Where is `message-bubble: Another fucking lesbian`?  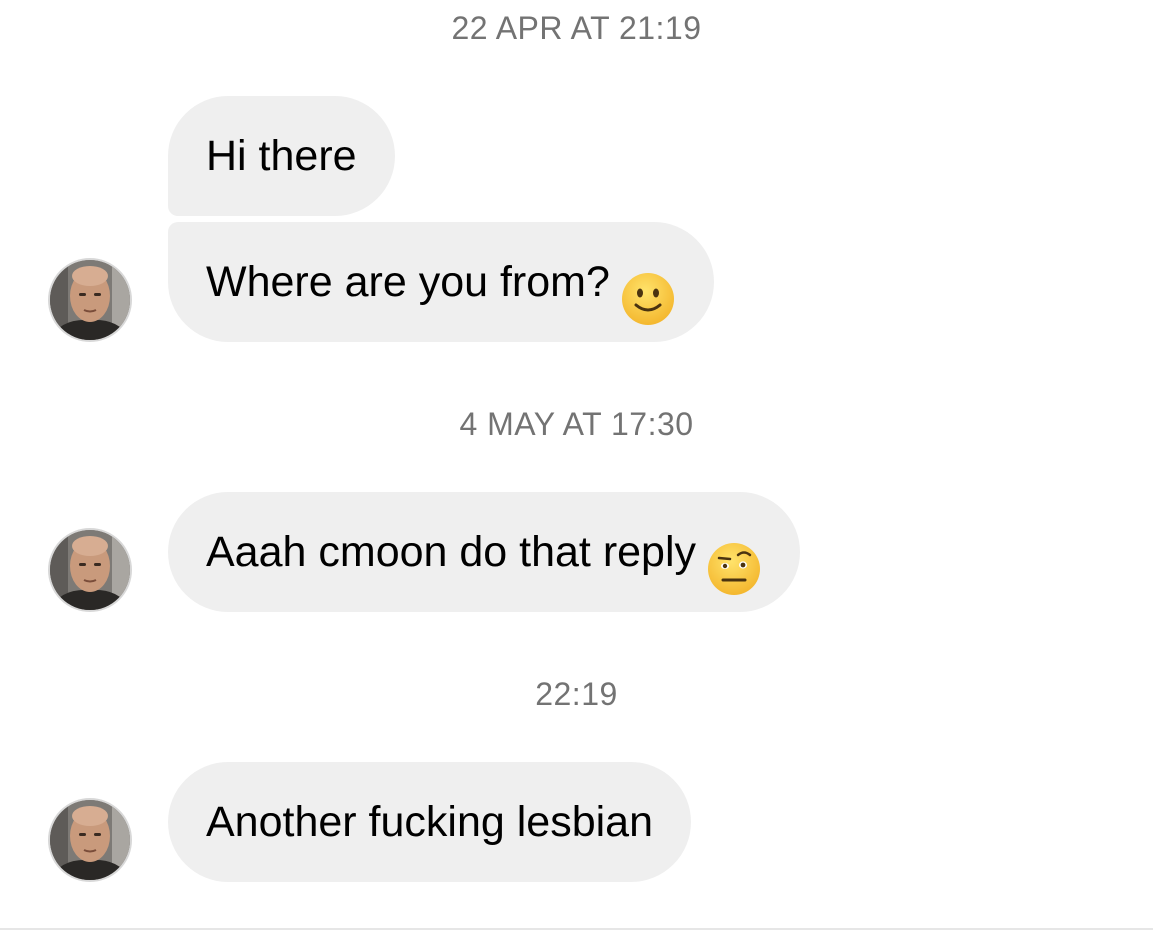 message-bubble: Another fucking lesbian is located at coordinates (430, 822).